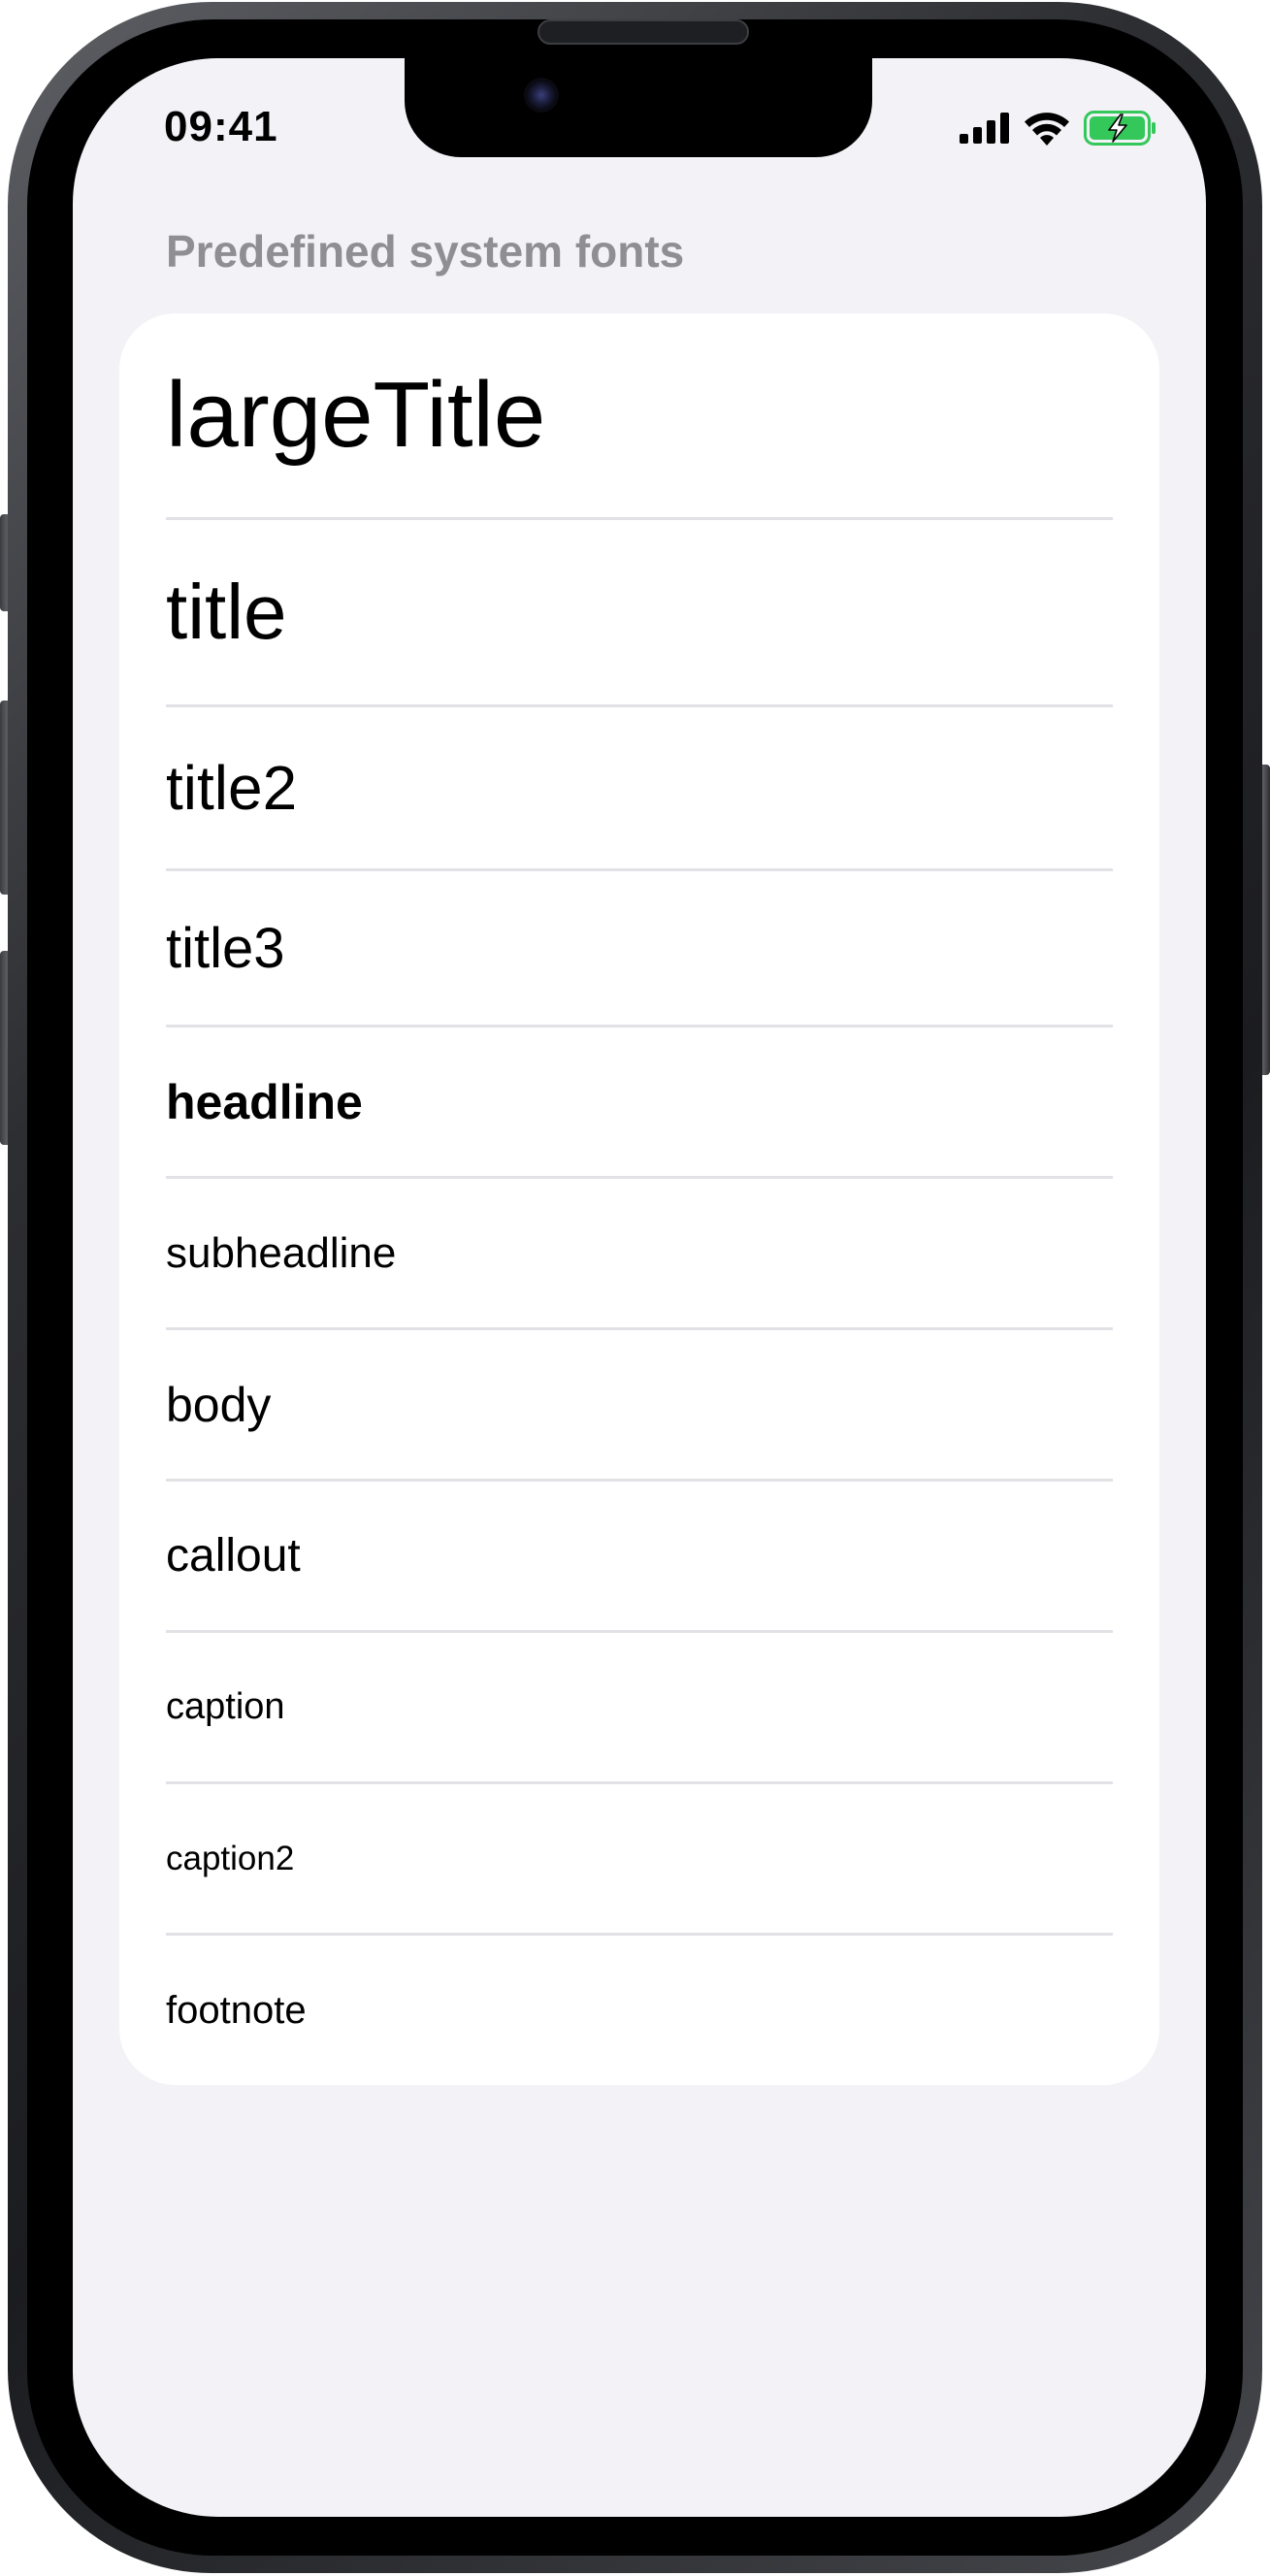  What do you see at coordinates (281, 1252) in the screenshot?
I see `list-item-subheadline: subheadline` at bounding box center [281, 1252].